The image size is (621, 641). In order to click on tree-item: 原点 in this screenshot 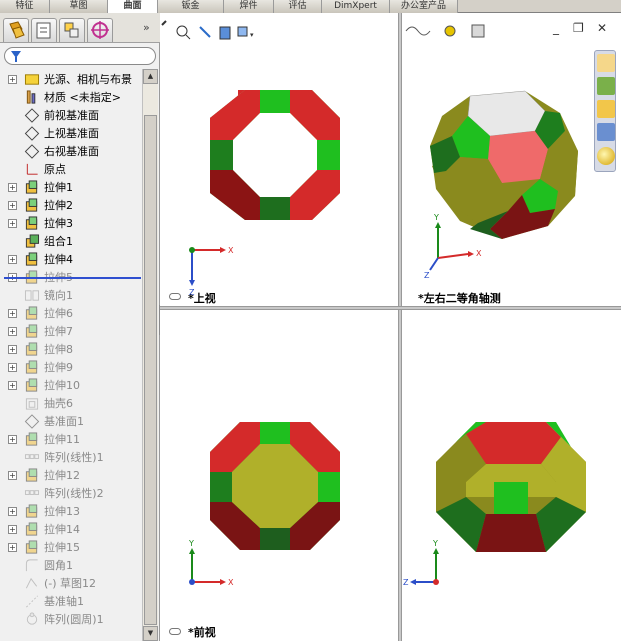, I will do `click(71, 170)`.